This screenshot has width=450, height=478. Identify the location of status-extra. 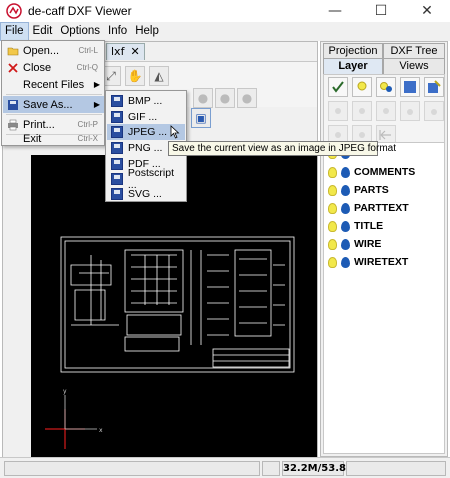
(396, 468).